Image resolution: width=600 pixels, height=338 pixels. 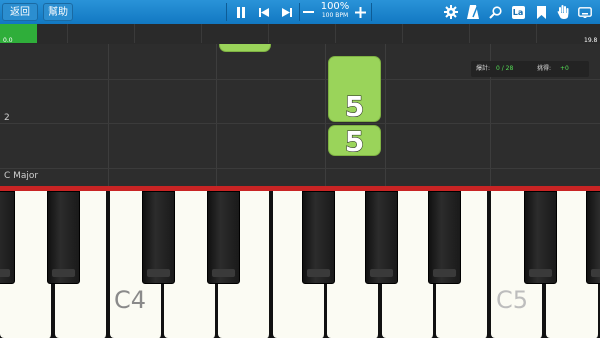 I want to click on c4-label: C4, so click(x=130, y=300).